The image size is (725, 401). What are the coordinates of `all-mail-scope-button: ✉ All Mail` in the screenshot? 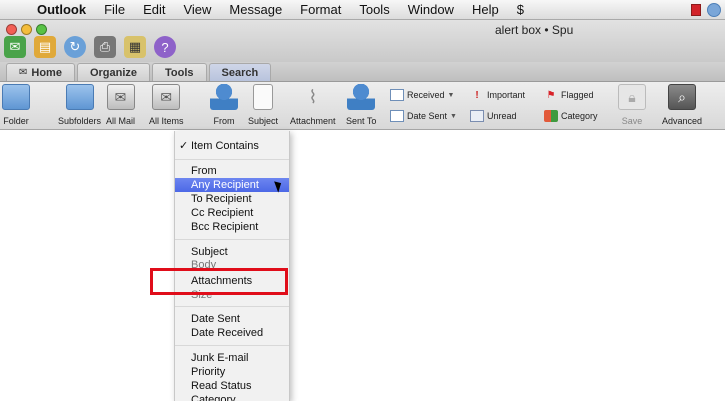 It's located at (120, 105).